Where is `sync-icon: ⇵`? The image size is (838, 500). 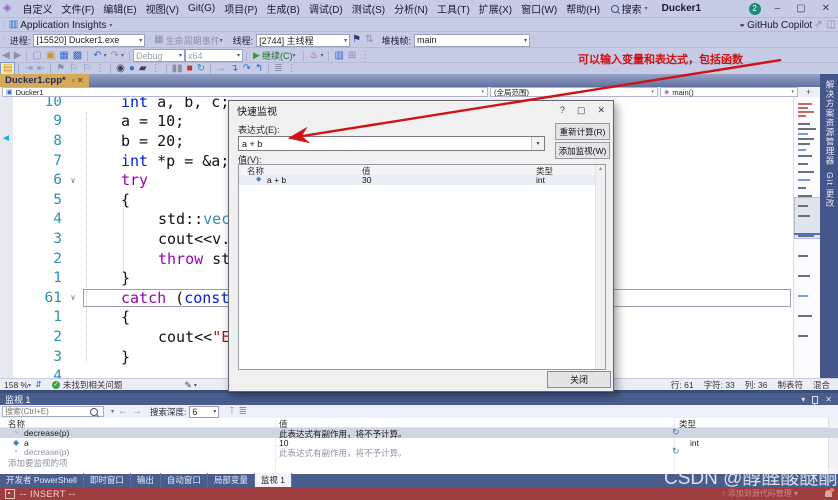 sync-icon: ⇵ is located at coordinates (38, 385).